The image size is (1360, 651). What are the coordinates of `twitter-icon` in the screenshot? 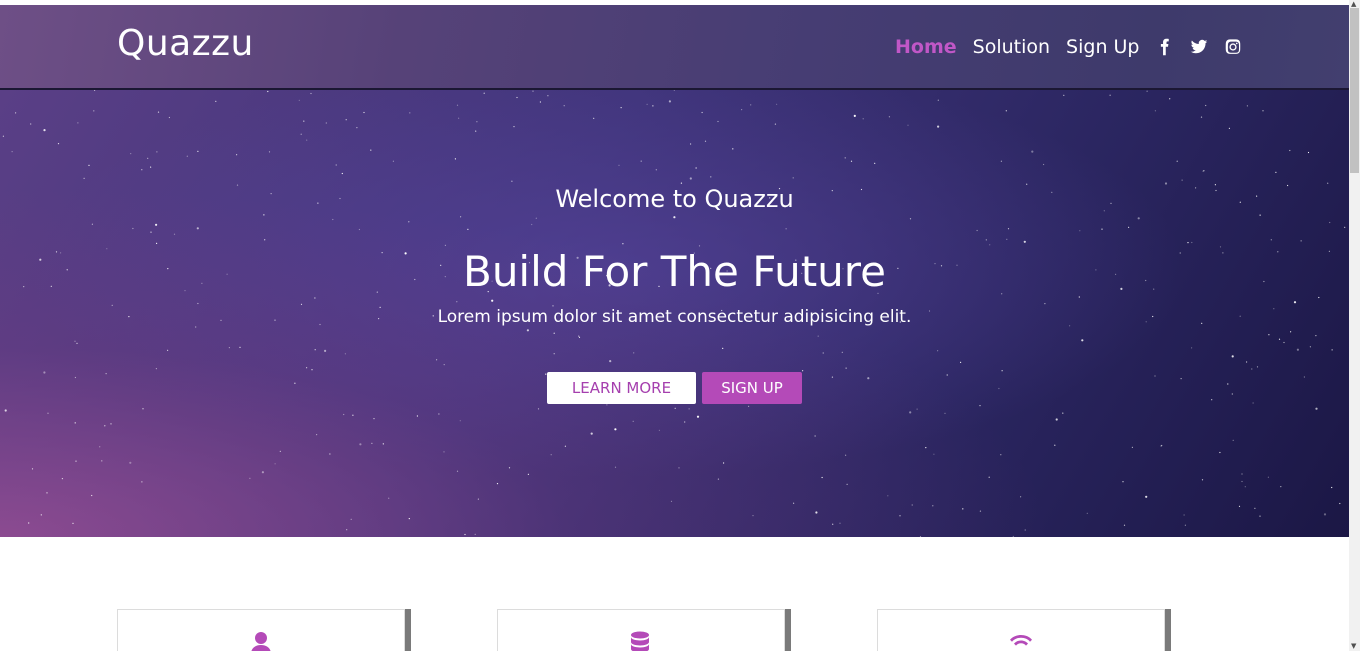 It's located at (1199, 47).